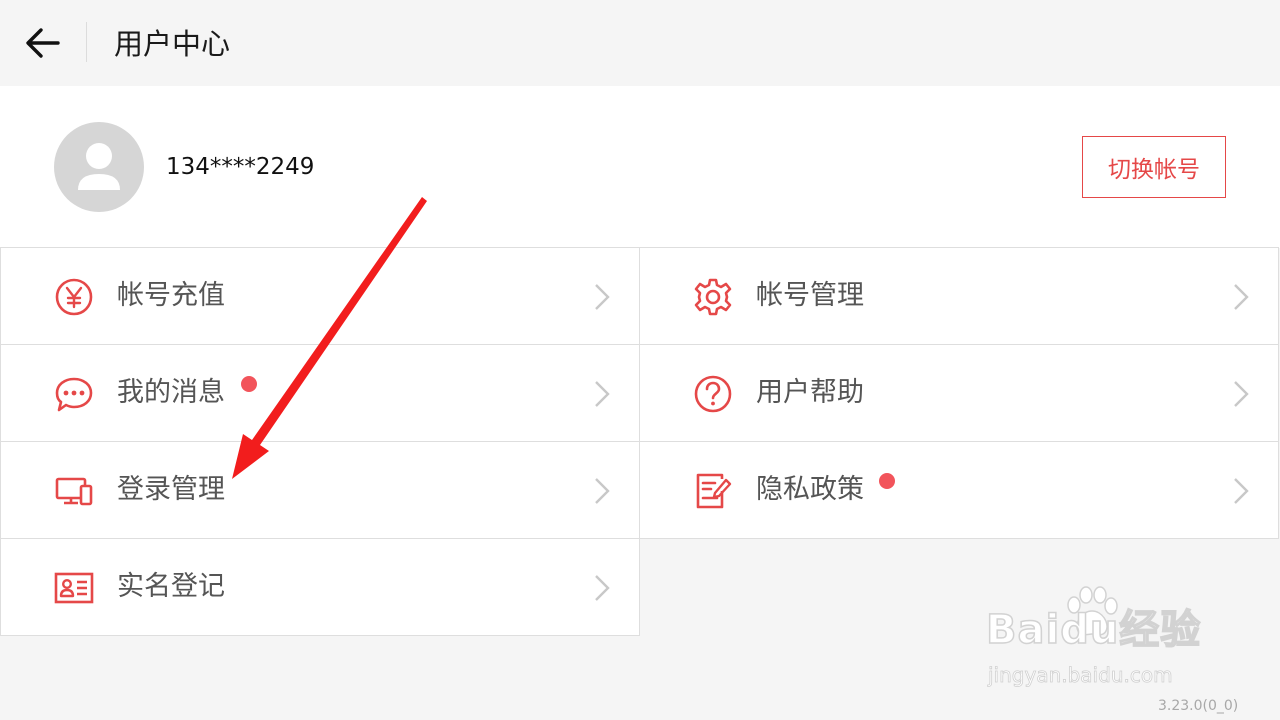 This screenshot has width=1280, height=720. Describe the element at coordinates (810, 392) in the screenshot. I see `menu-label: 用户帮助` at that location.